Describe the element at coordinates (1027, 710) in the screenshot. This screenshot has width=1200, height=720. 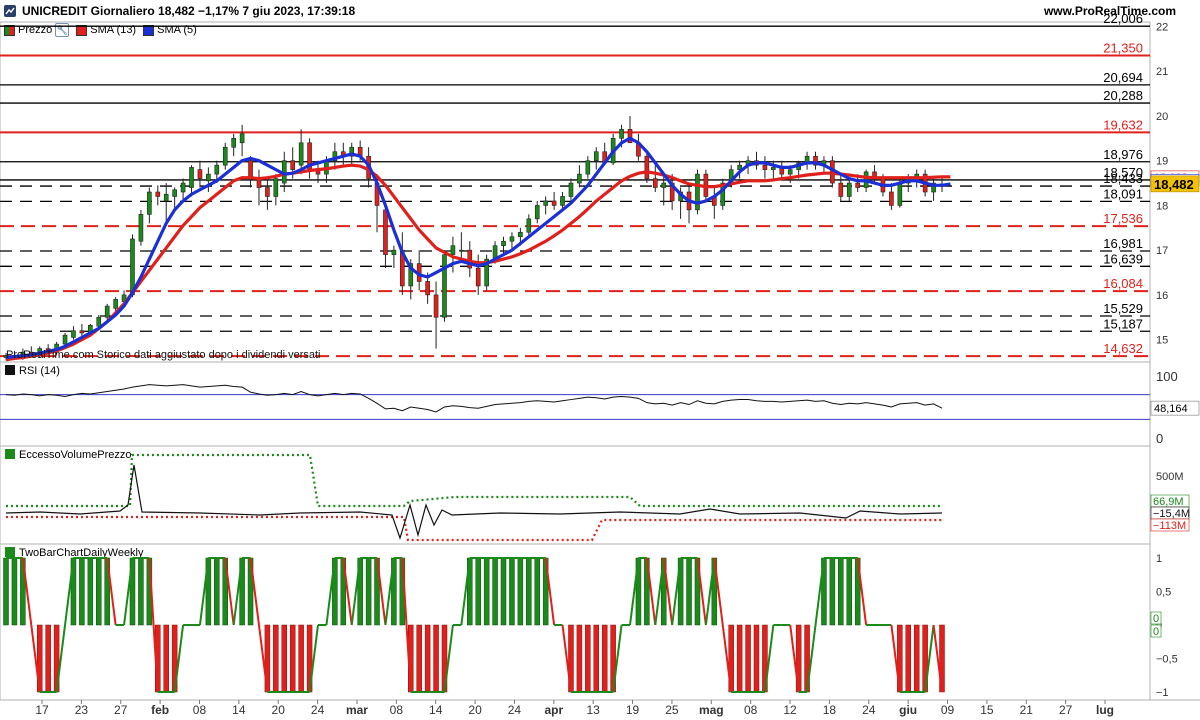
I see `x-tick-label: 21` at that location.